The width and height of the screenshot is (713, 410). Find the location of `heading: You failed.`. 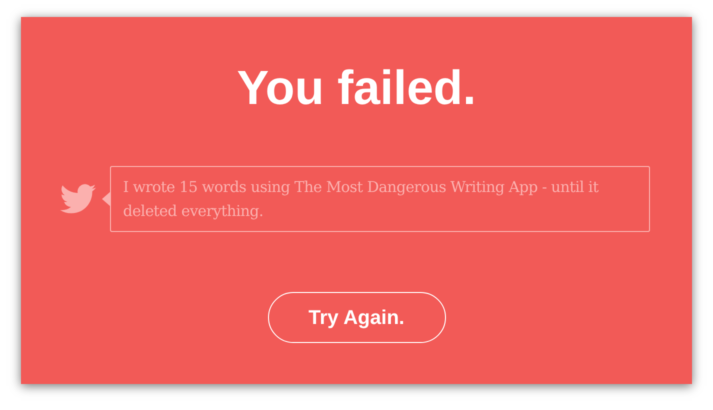

heading: You failed. is located at coordinates (356, 89).